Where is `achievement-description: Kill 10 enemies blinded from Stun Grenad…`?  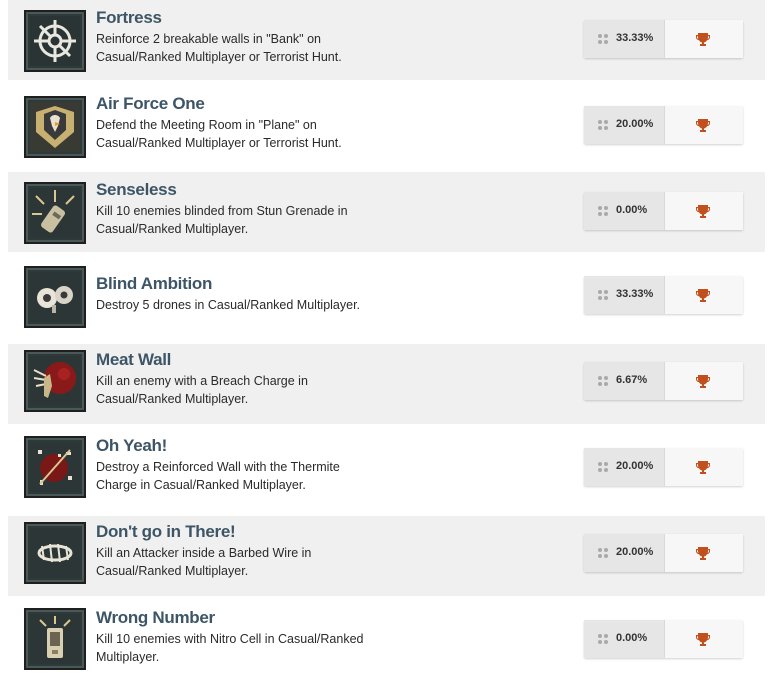 achievement-description: Kill 10 enemies blinded from Stun Grenad… is located at coordinates (222, 220).